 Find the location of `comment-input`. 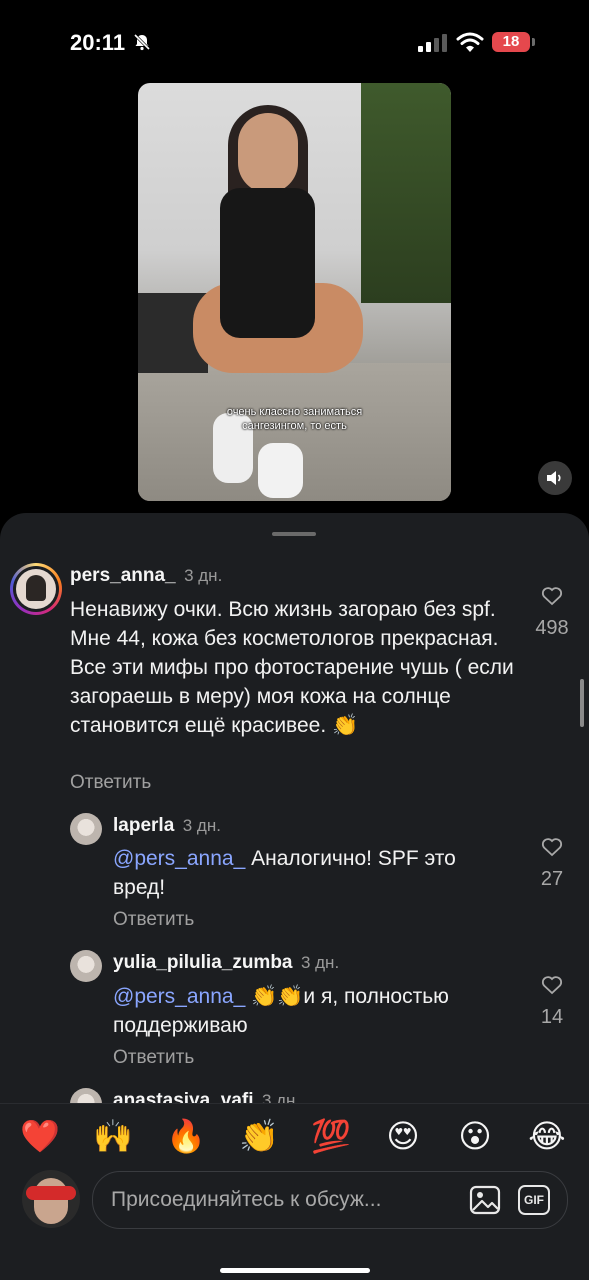

comment-input is located at coordinates (286, 1200).